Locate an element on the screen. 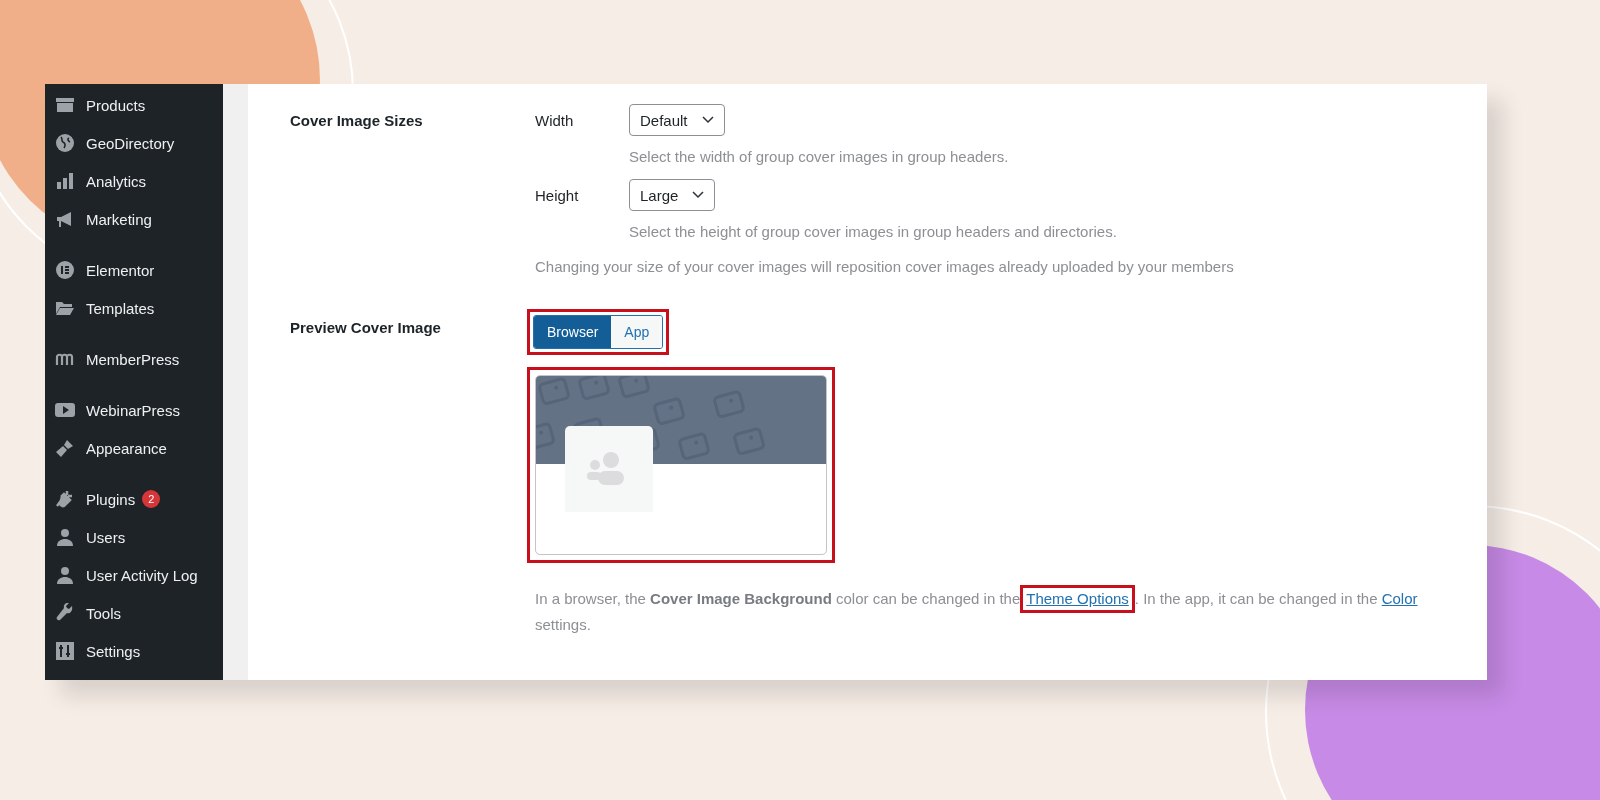 Image resolution: width=1600 pixels, height=800 pixels. sliders-icon is located at coordinates (65, 651).